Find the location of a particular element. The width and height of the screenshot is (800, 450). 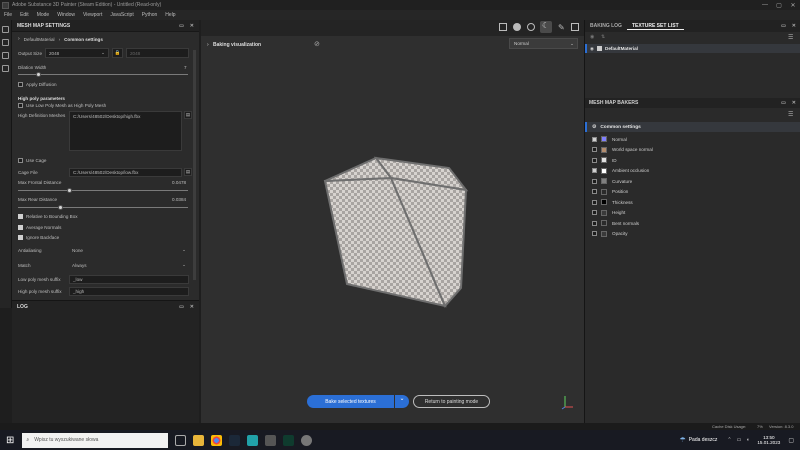

baker-item: Thickness is located at coordinates (692, 202).